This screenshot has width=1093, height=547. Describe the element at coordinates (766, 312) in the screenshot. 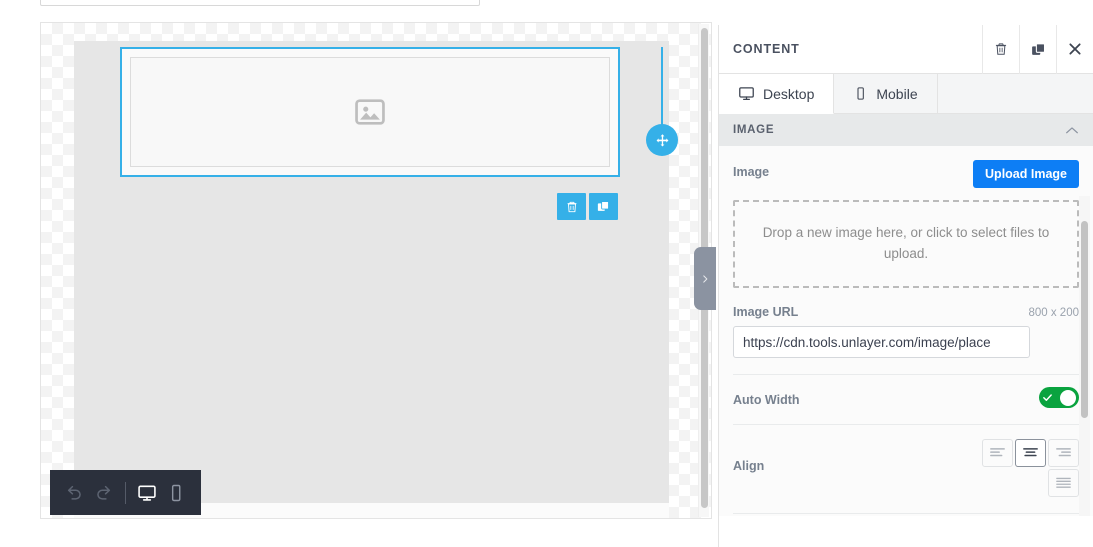

I see `image-url-label: Image URL` at that location.